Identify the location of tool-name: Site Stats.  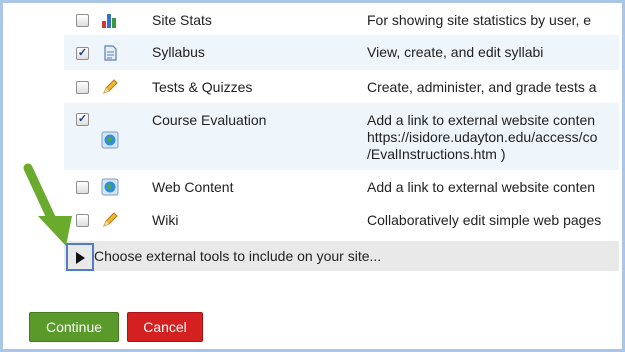
(182, 20).